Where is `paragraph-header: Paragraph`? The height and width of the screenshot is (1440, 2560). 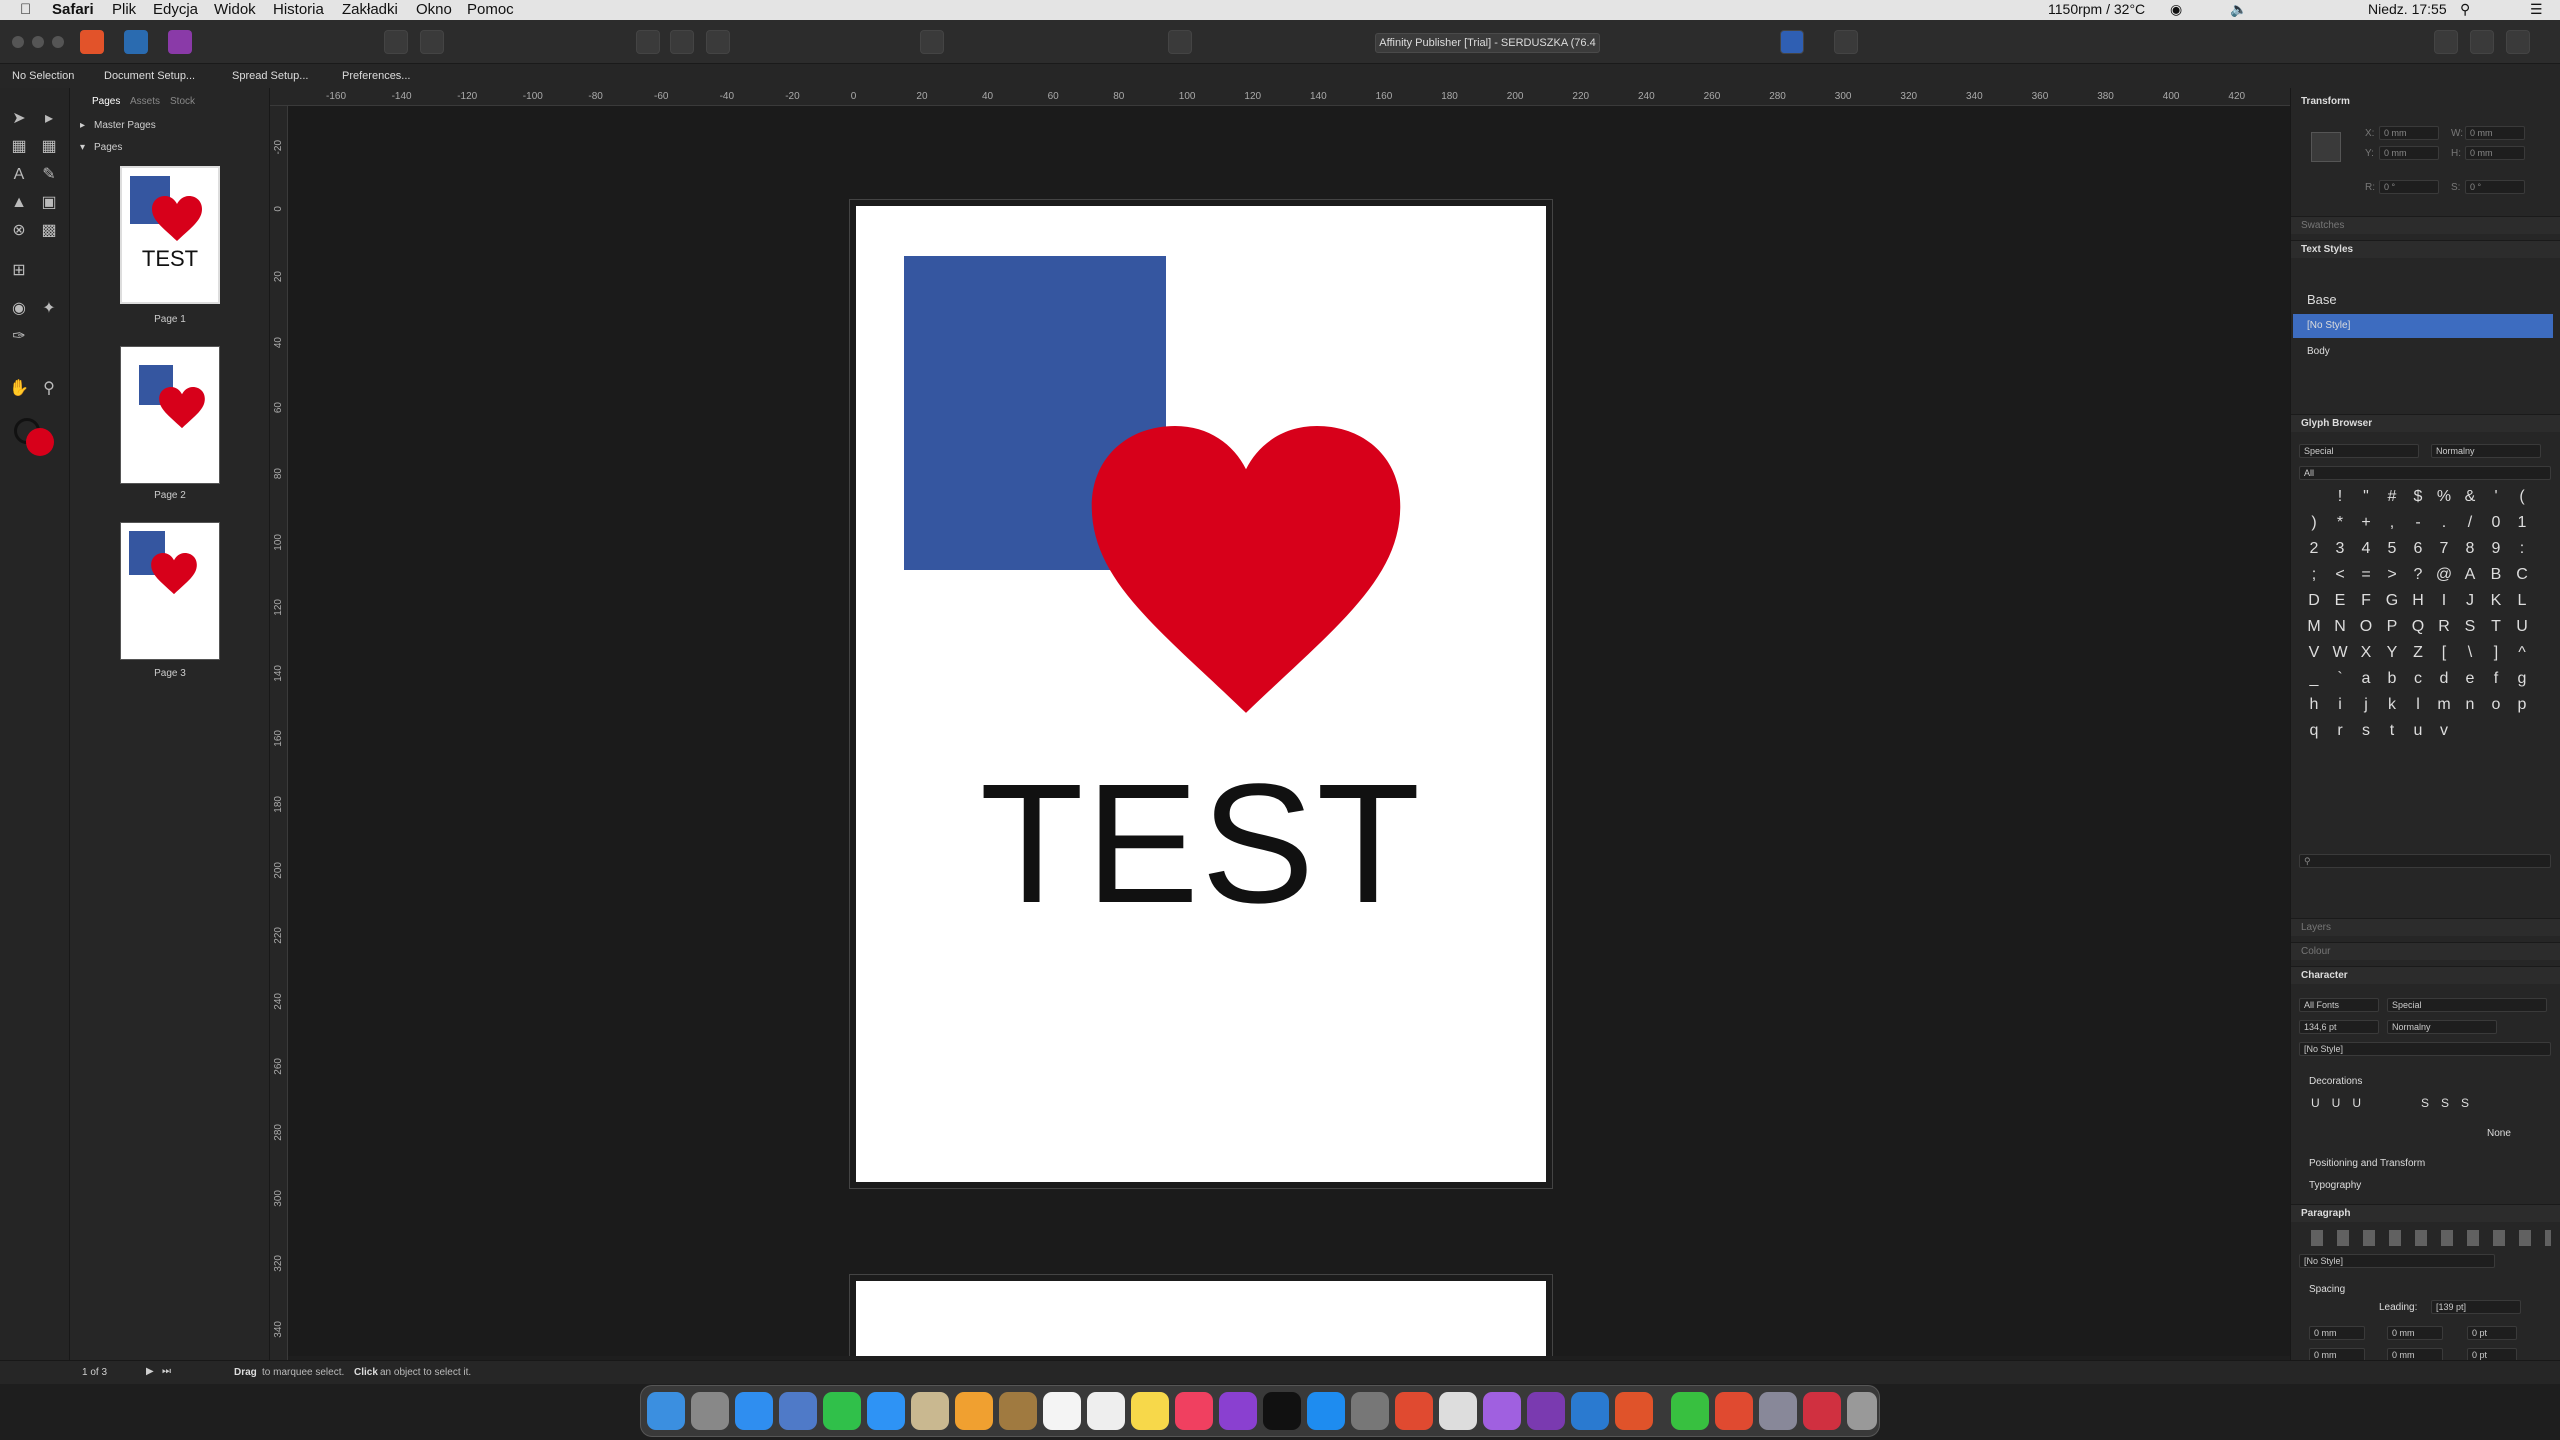
paragraph-header: Paragraph is located at coordinates (2425, 1213).